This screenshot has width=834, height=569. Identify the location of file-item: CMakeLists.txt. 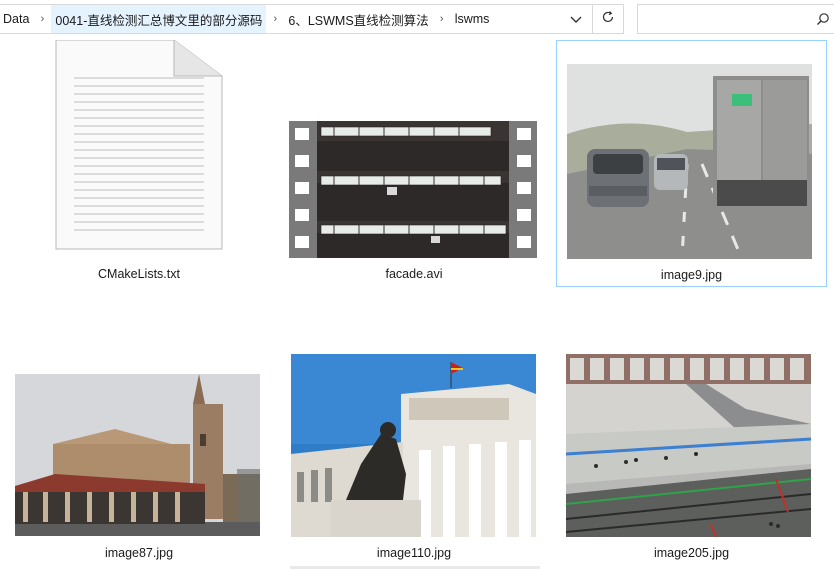
(139, 164).